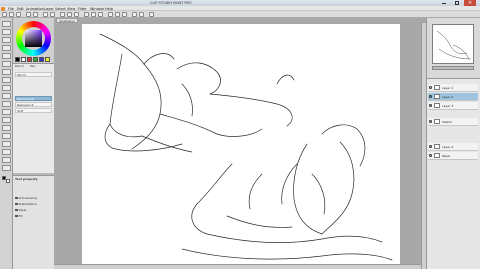  What do you see at coordinates (33, 118) in the screenshot?
I see `sub-tool-panel` at bounding box center [33, 118].